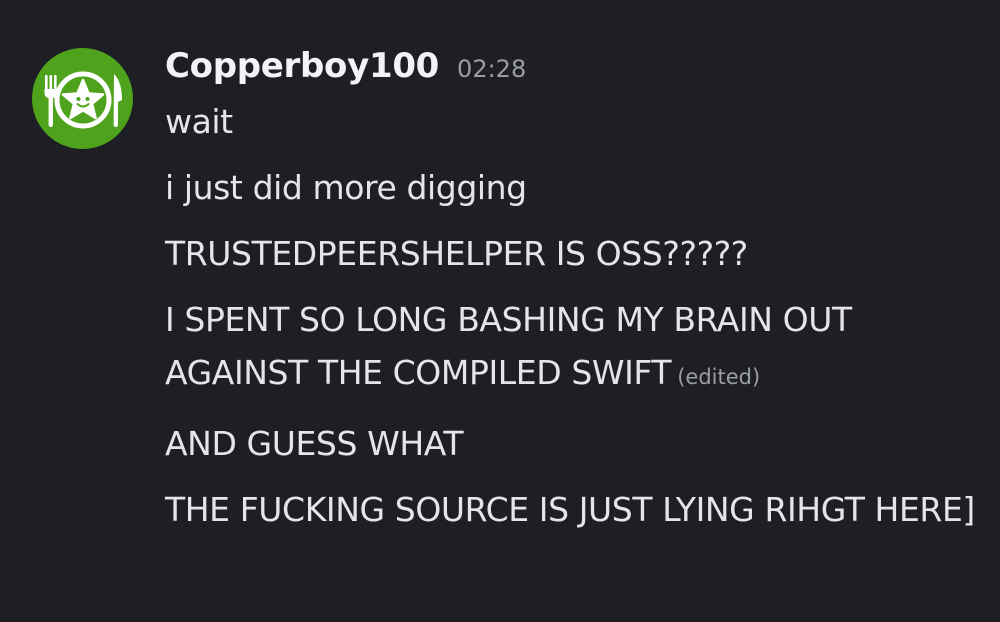 This screenshot has height=622, width=1000. I want to click on edited-label: (edited), so click(719, 377).